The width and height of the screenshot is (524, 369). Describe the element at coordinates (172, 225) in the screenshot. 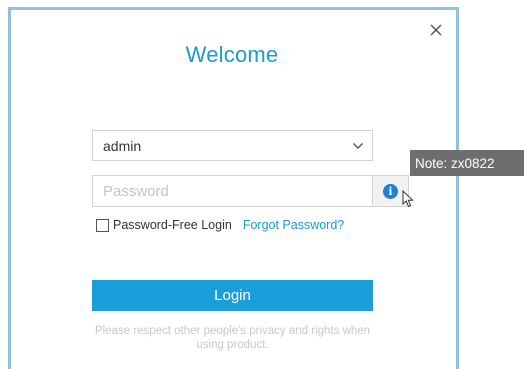

I see `password-free-login-label: Password-Free Login` at that location.